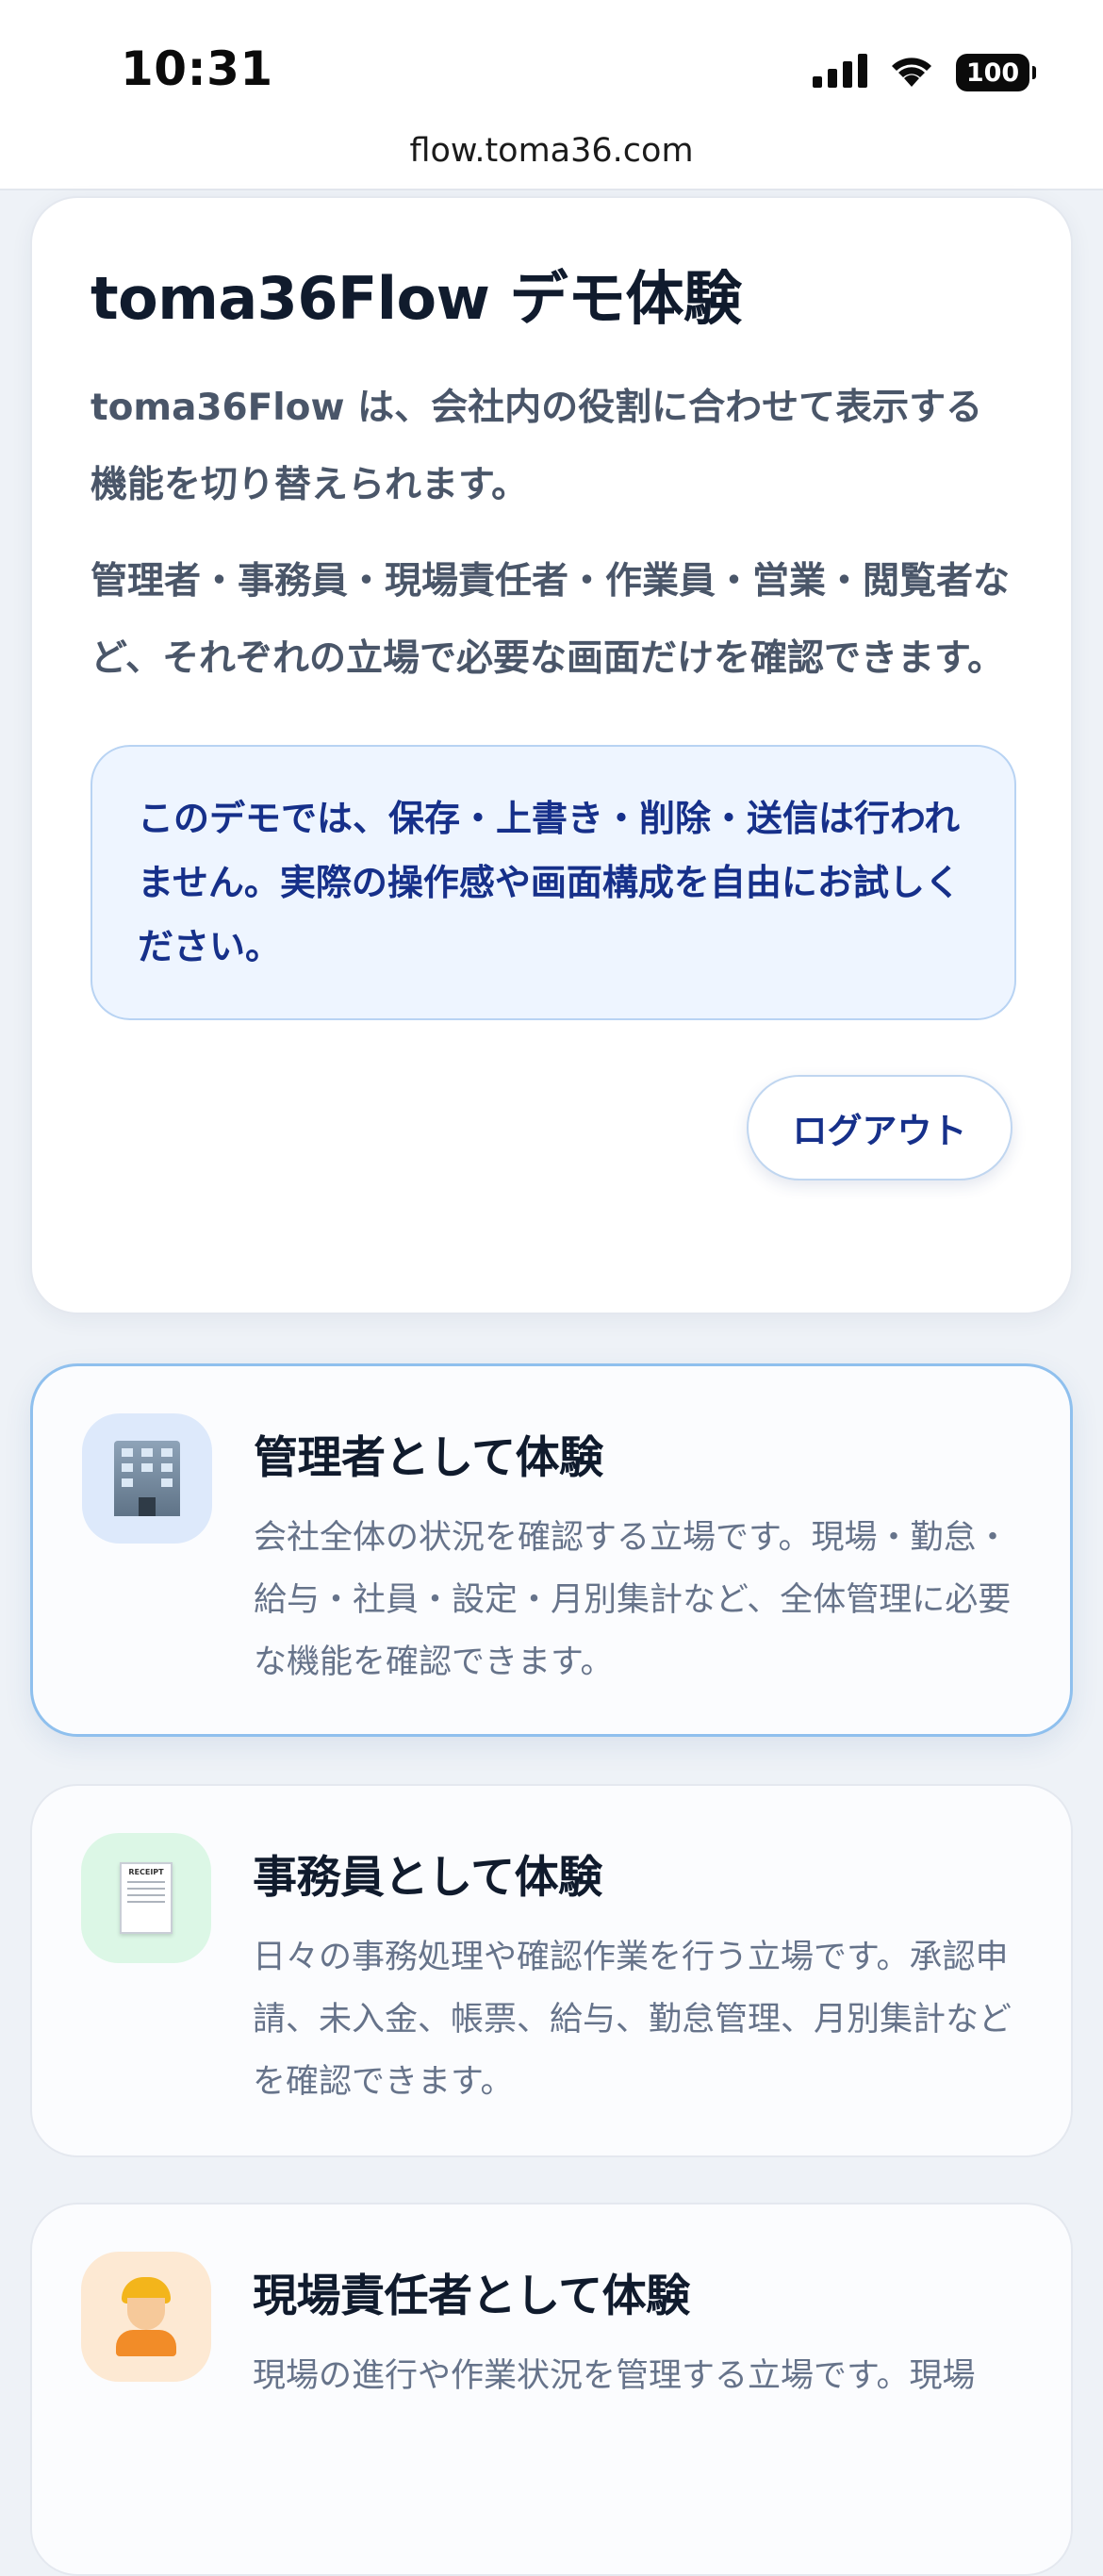  I want to click on construction-worker-icon, so click(146, 2317).